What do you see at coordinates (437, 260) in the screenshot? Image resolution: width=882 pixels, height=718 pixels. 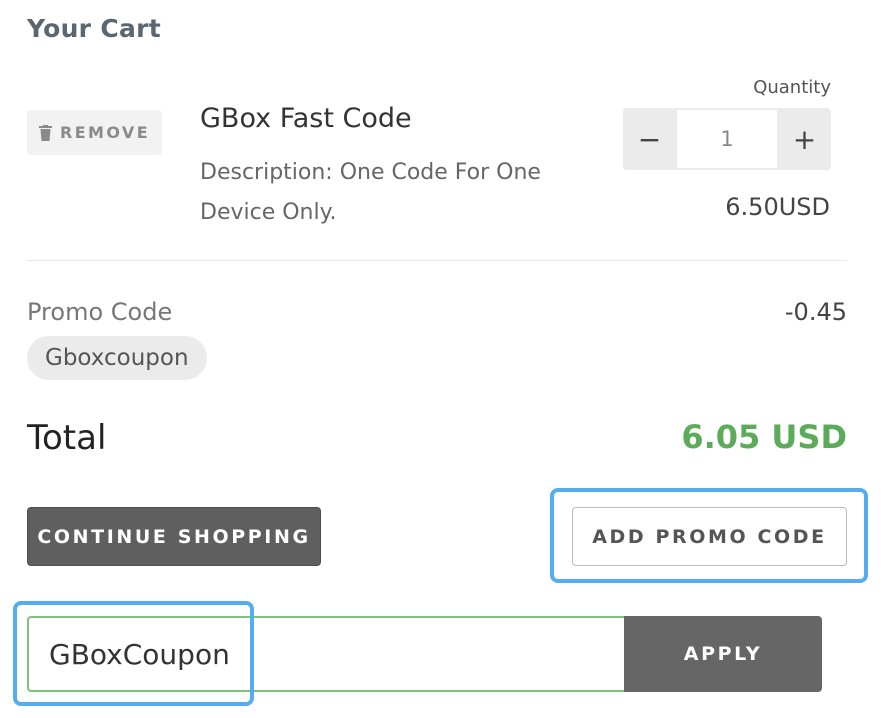 I see `divider` at bounding box center [437, 260].